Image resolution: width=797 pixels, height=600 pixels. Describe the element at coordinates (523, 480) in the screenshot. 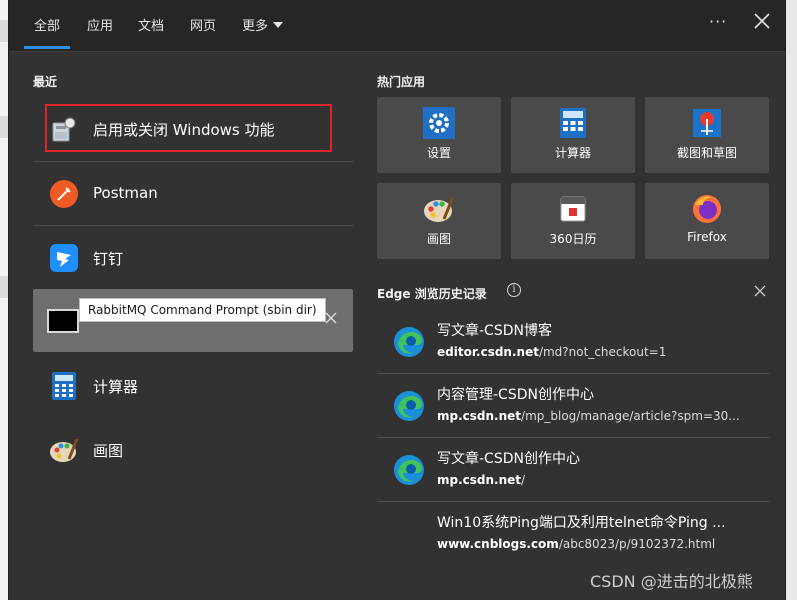

I see `history-item-path: /` at that location.